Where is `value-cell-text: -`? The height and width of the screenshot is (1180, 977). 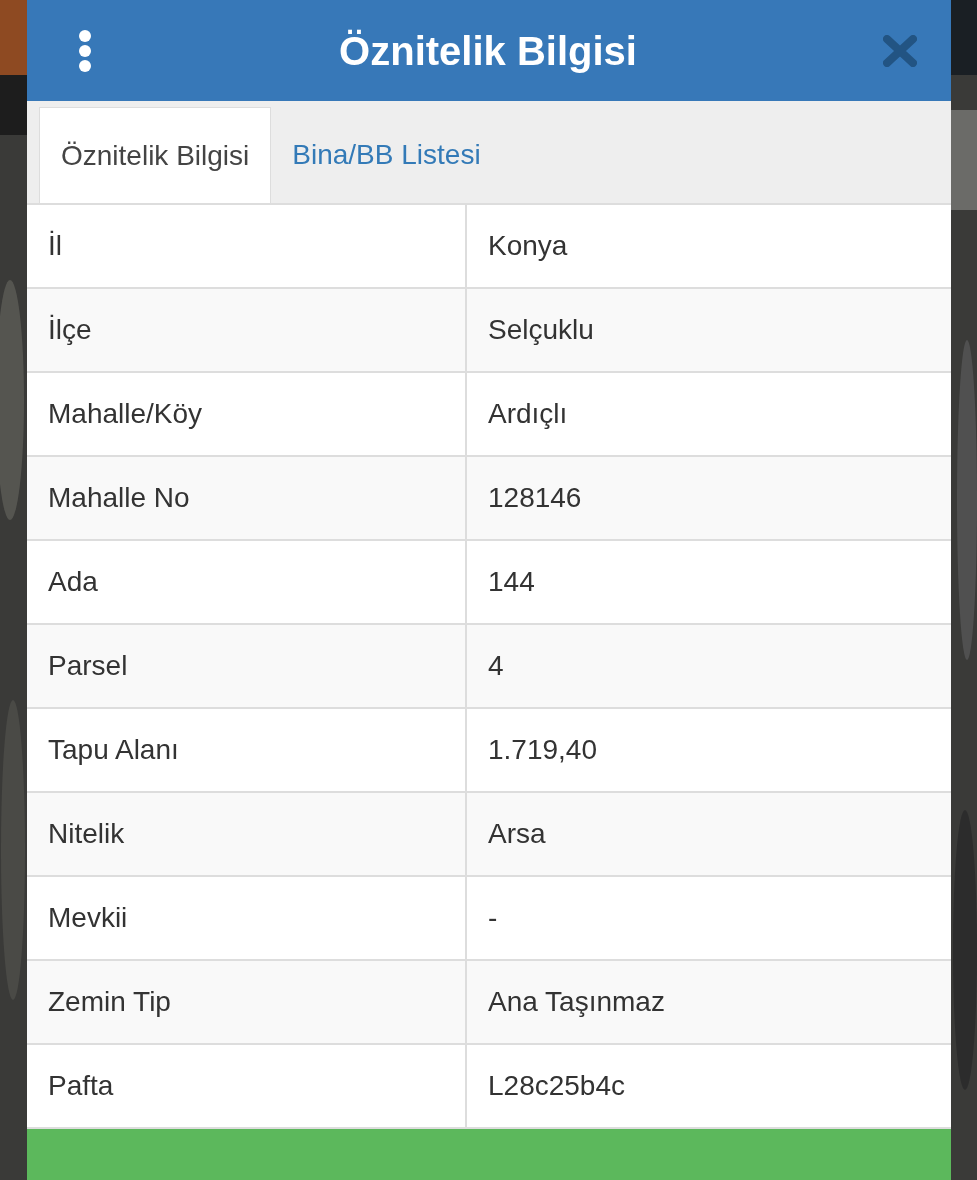
value-cell-text: - is located at coordinates (492, 918).